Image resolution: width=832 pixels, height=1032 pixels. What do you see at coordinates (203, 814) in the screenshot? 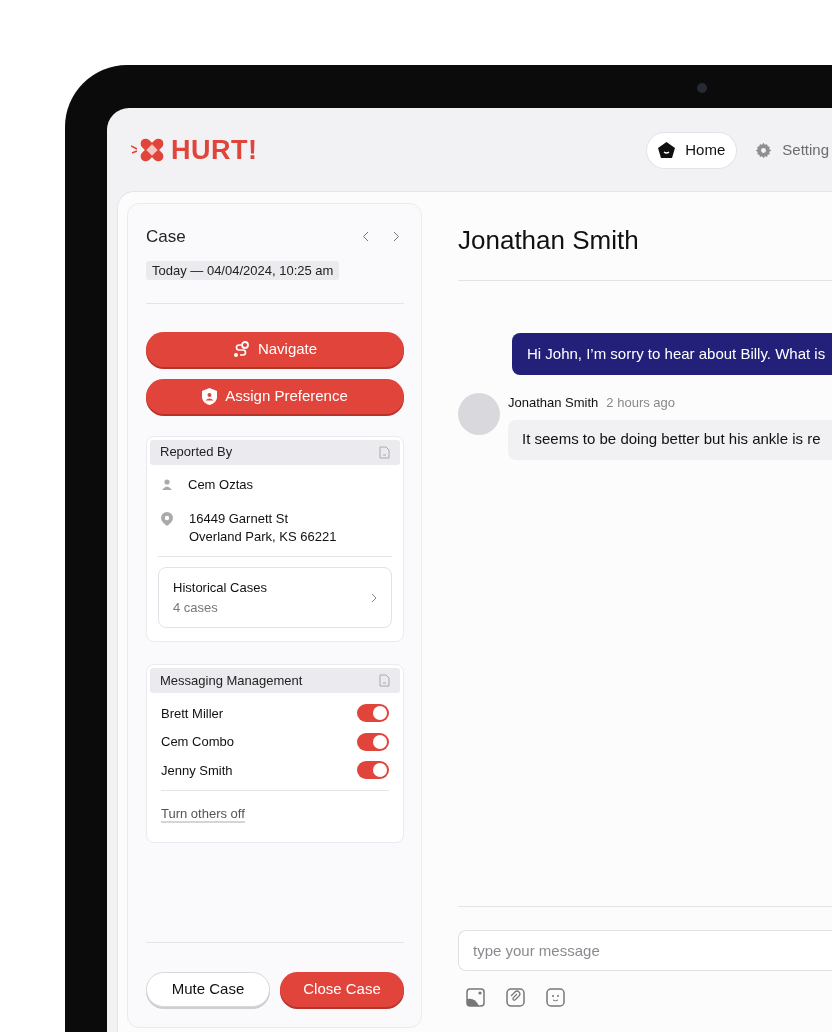
I see `turn-others-off-link: Turn others off` at bounding box center [203, 814].